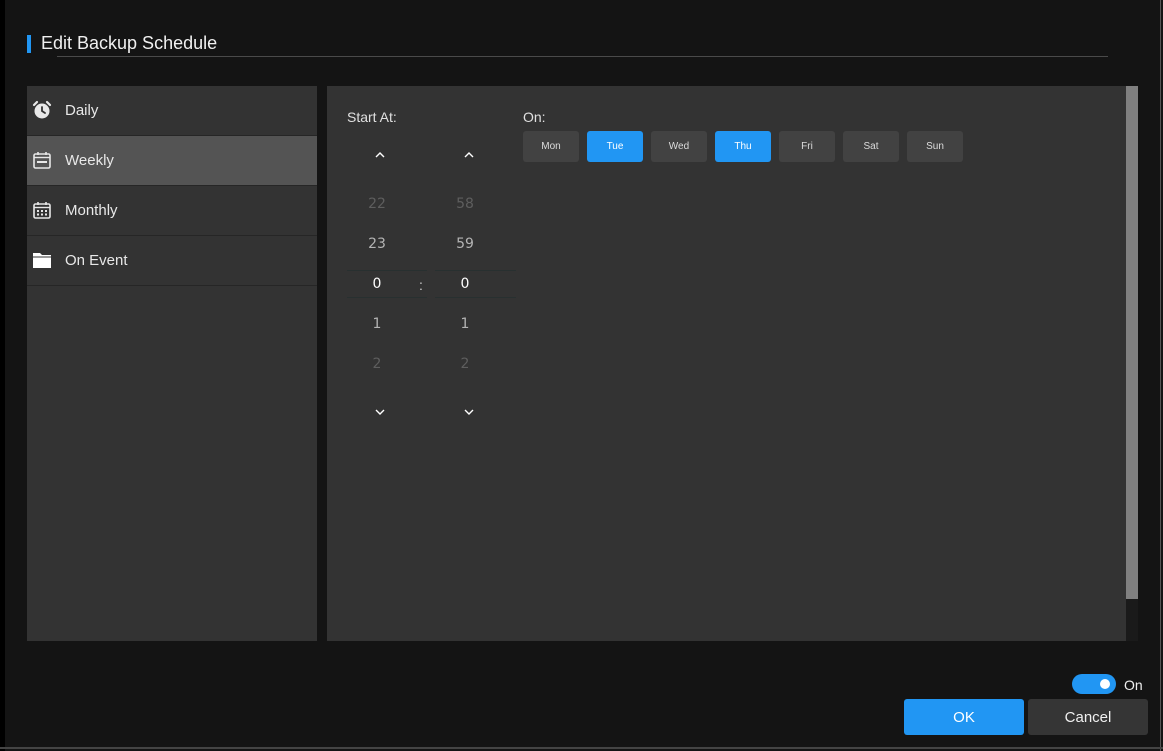 The width and height of the screenshot is (1163, 751). What do you see at coordinates (172, 161) in the screenshot?
I see `sidebar-item-weekly: Weekly` at bounding box center [172, 161].